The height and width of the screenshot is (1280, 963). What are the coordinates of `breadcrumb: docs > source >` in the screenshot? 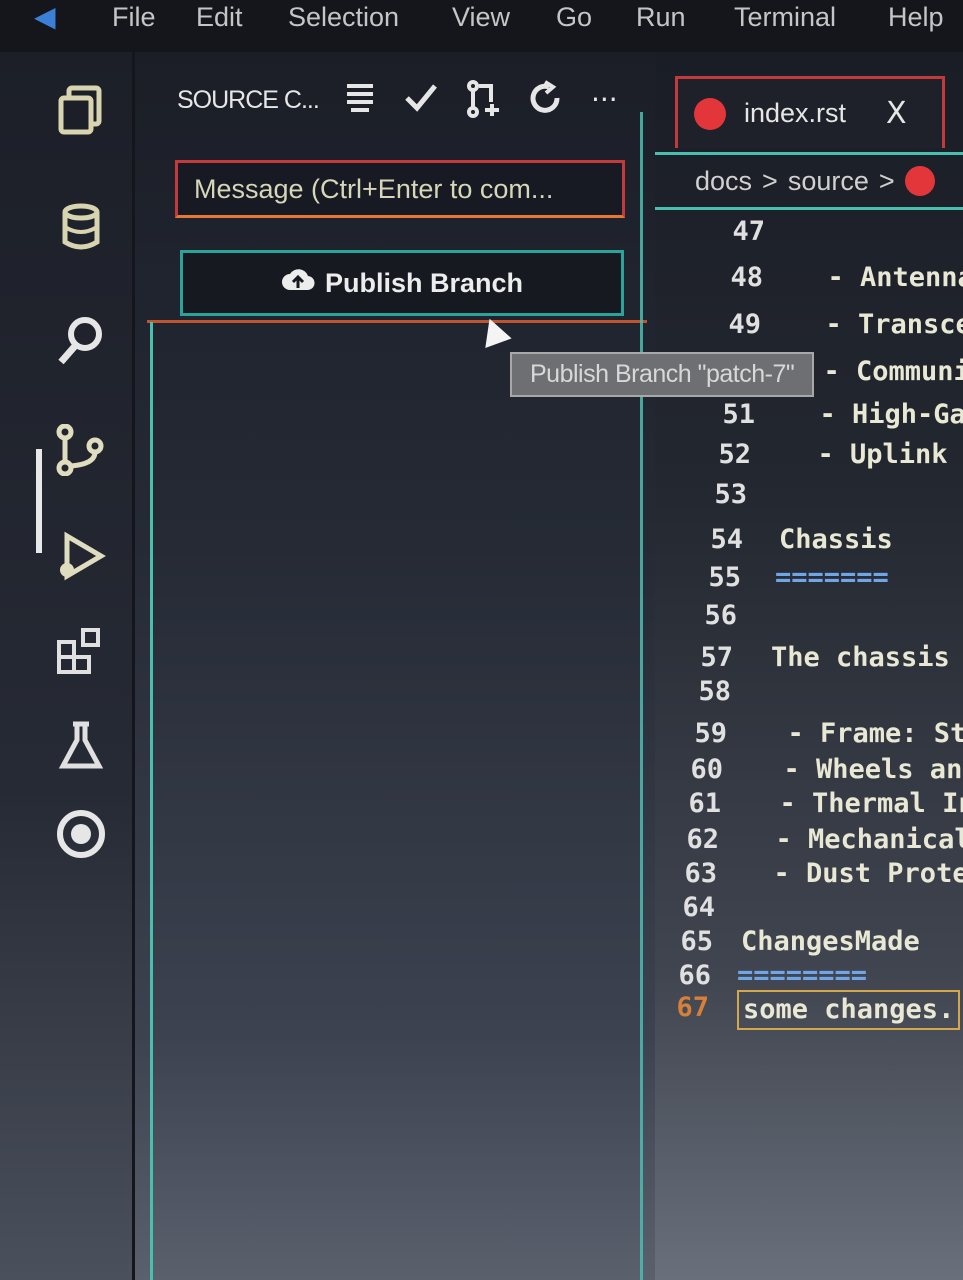 It's located at (809, 181).